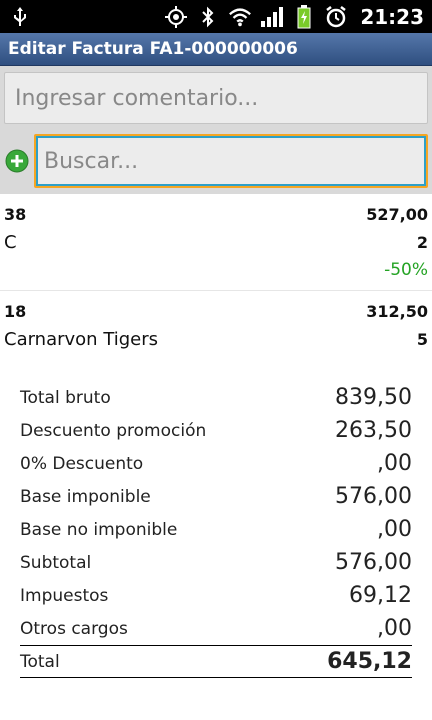 This screenshot has width=432, height=720. What do you see at coordinates (216, 562) in the screenshot?
I see `total-row-subtotal: Subtotal 576,00` at bounding box center [216, 562].